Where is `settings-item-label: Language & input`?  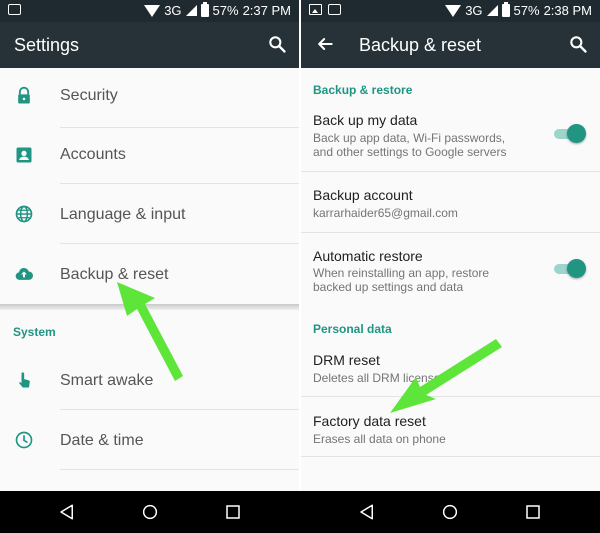 settings-item-label: Language & input is located at coordinates (123, 214).